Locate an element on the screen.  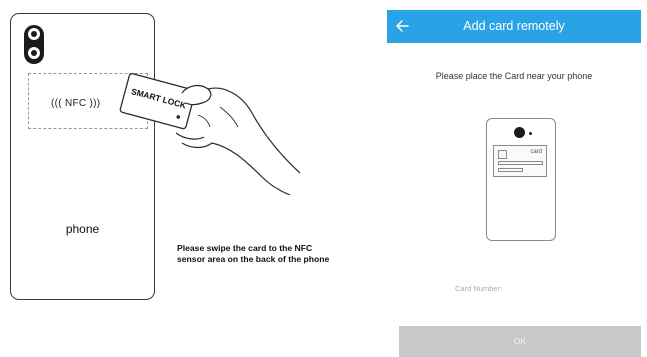
prompt-text: Please place the Card near your phone is located at coordinates (514, 76).